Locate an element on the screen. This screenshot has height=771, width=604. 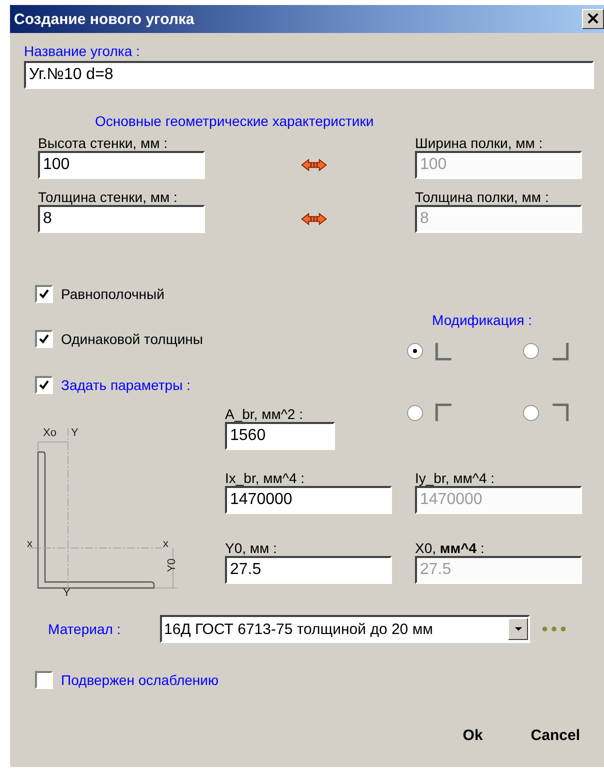
caret-icon is located at coordinates (518, 629).